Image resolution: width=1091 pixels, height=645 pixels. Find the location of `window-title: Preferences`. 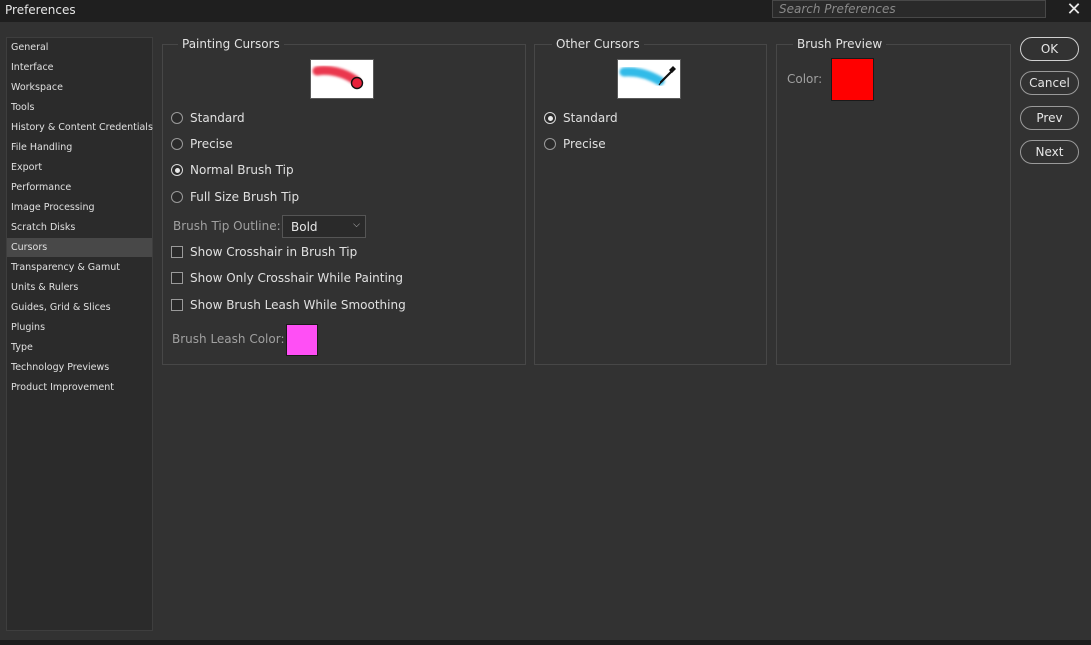

window-title: Preferences is located at coordinates (40, 10).